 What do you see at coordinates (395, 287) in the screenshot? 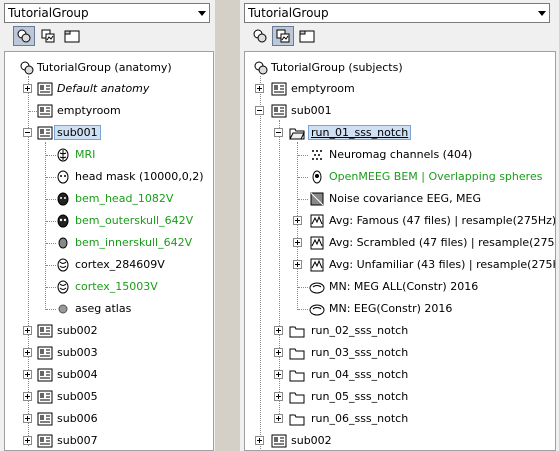
I see `tree-node: MN: MEG ALL(Constr) 2016` at bounding box center [395, 287].